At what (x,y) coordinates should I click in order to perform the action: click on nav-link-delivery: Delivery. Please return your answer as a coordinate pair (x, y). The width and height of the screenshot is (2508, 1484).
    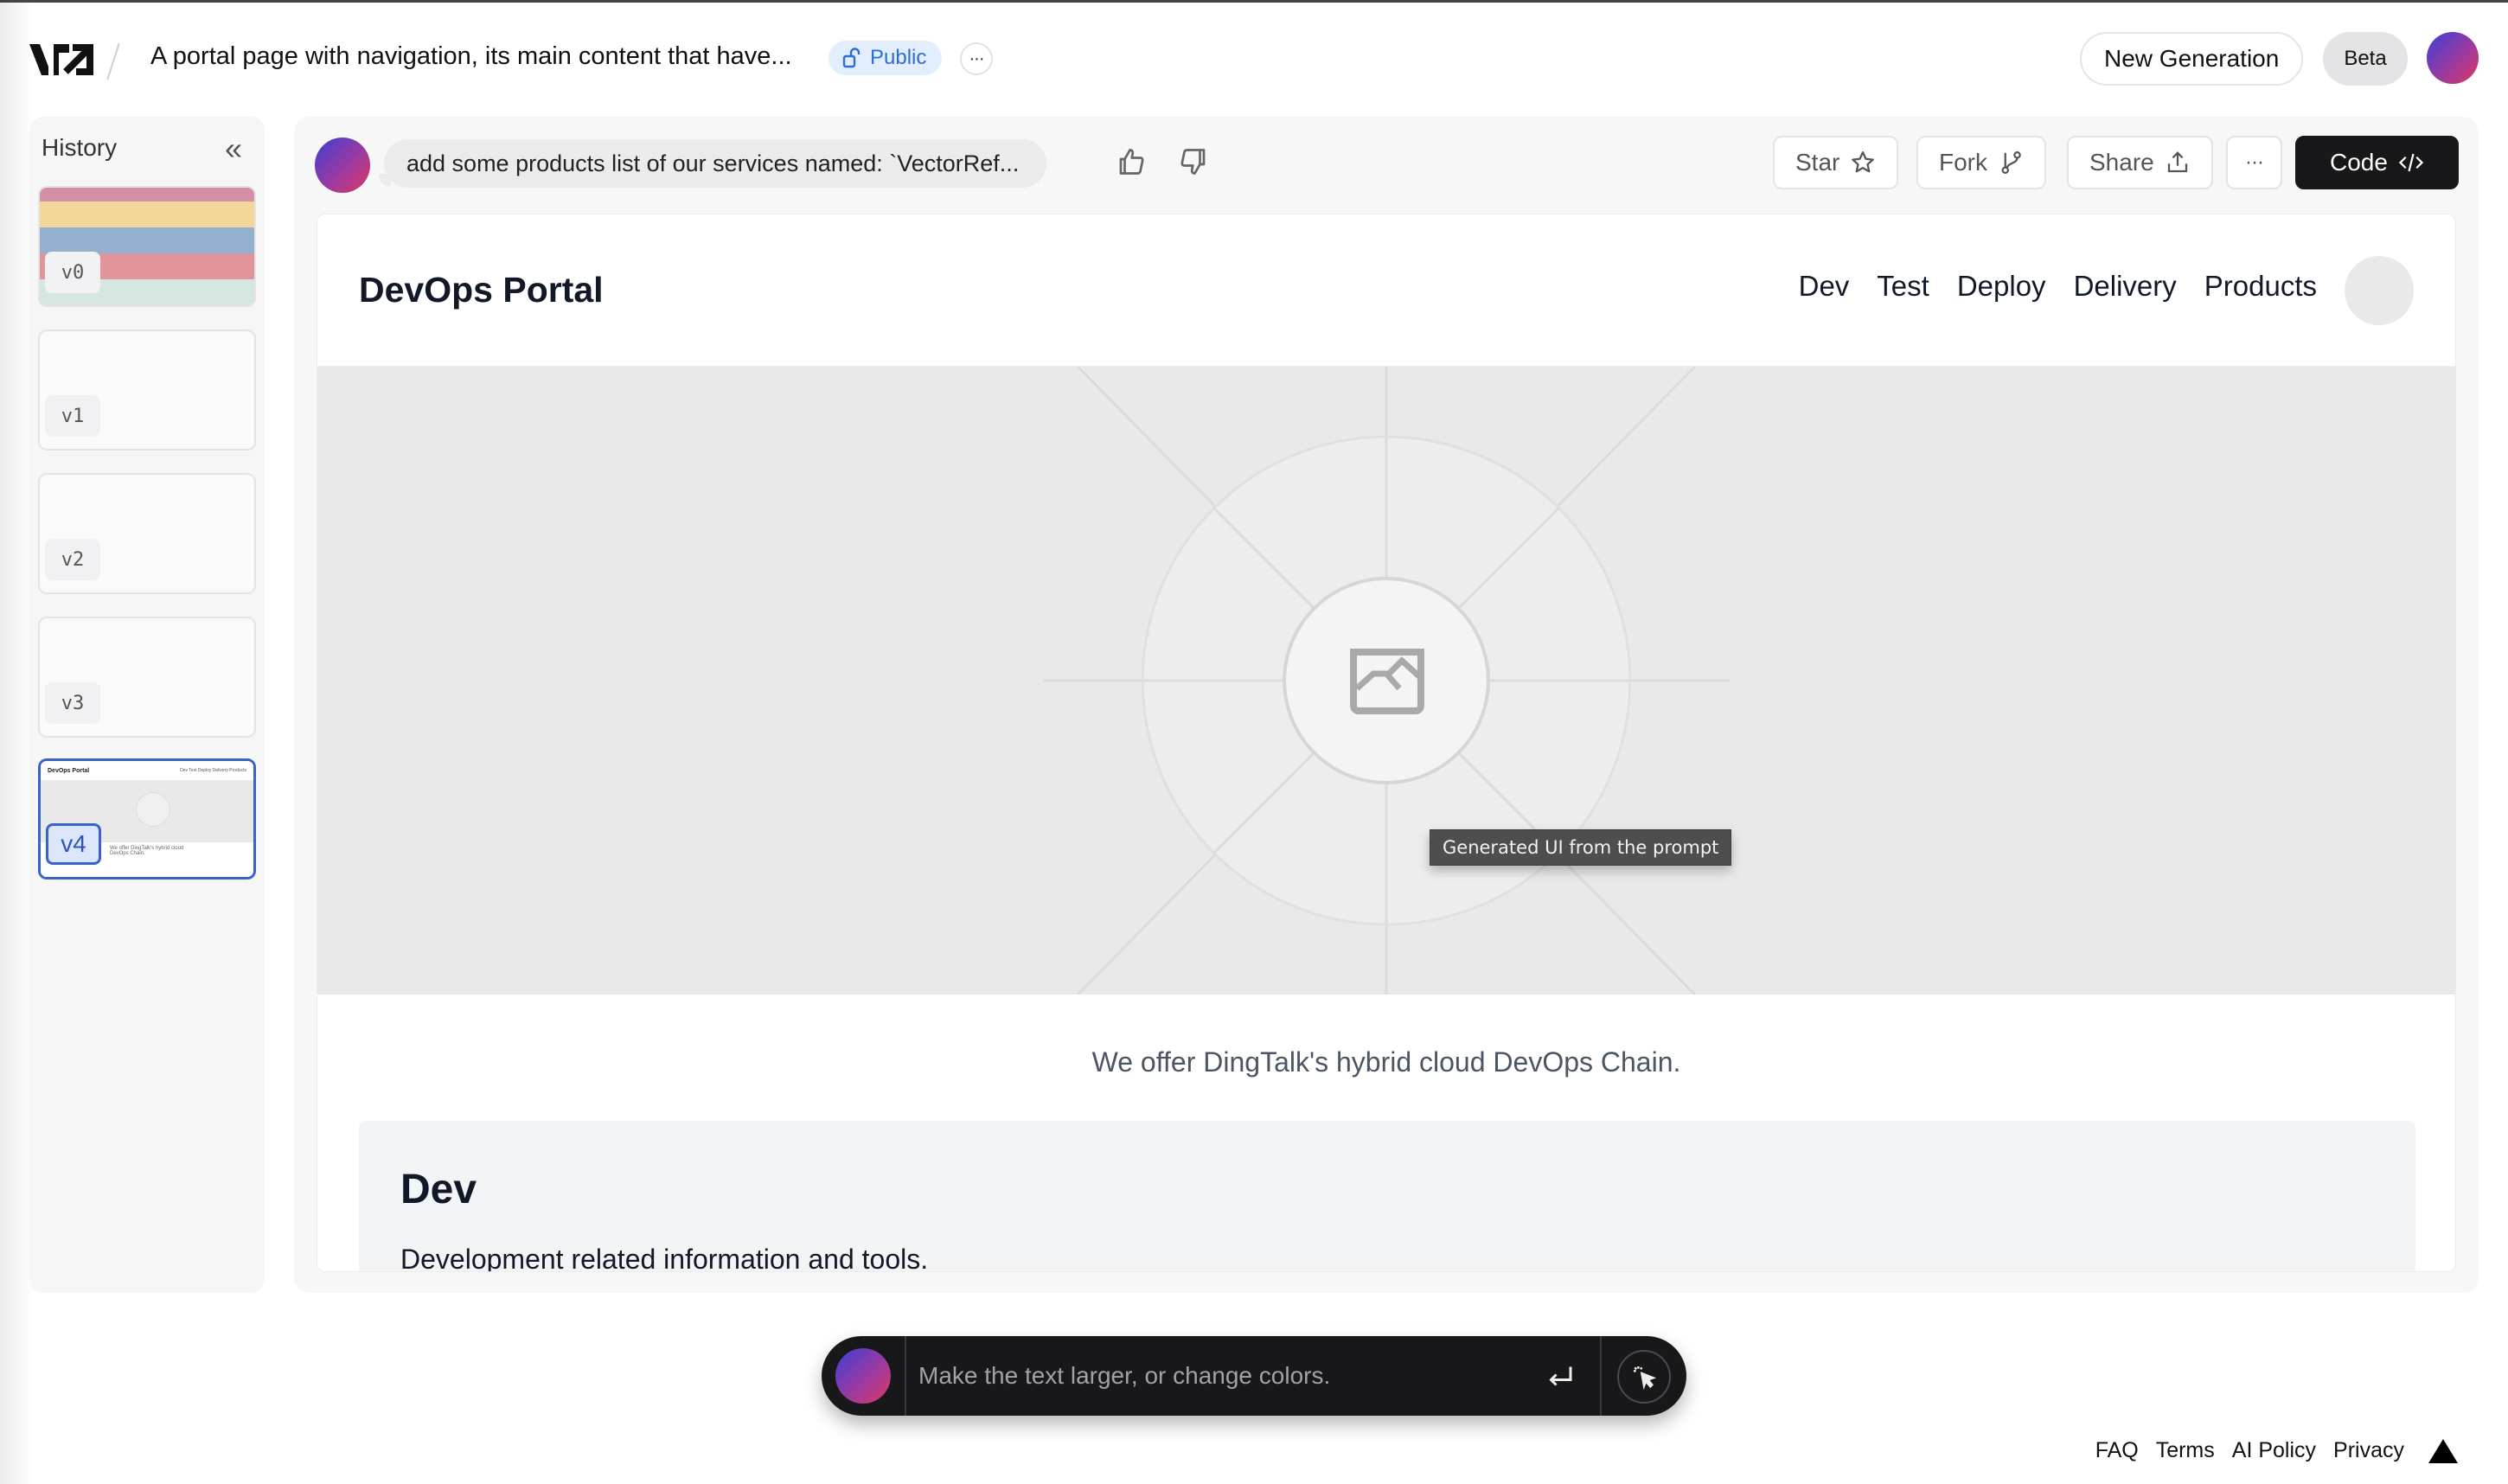
    Looking at the image, I should click on (2125, 287).